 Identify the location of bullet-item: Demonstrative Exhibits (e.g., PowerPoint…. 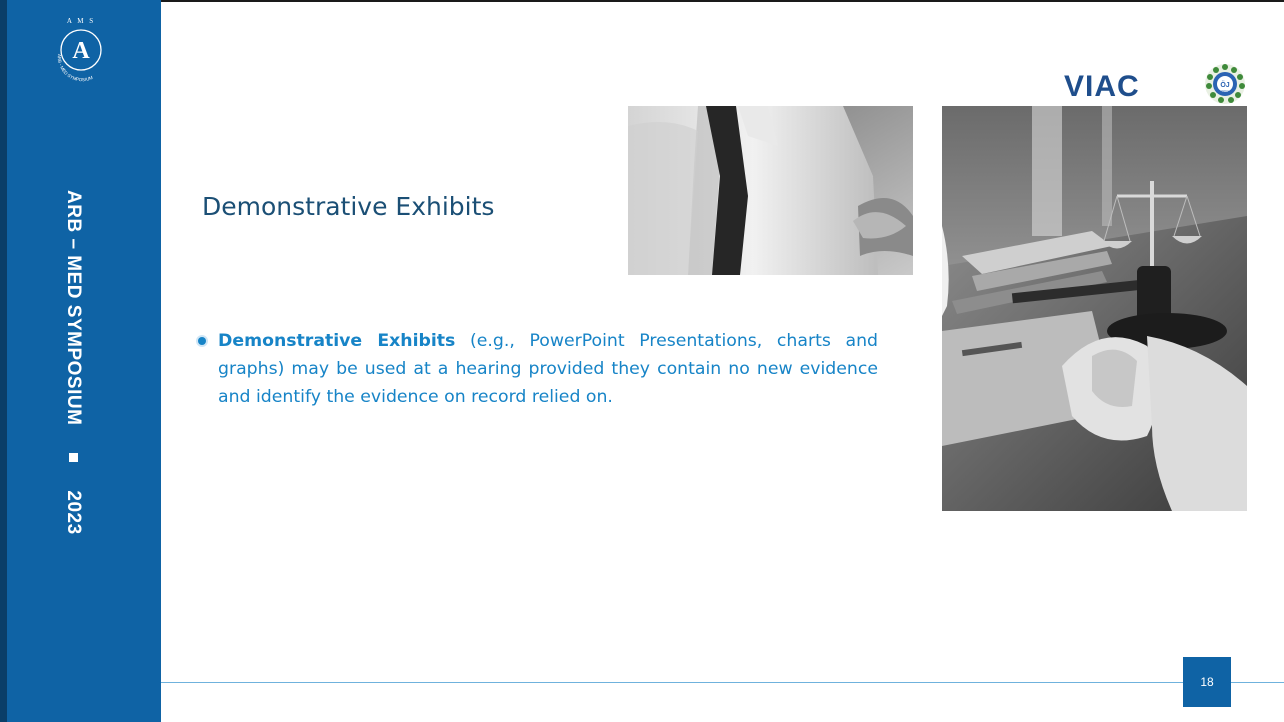
(537, 369).